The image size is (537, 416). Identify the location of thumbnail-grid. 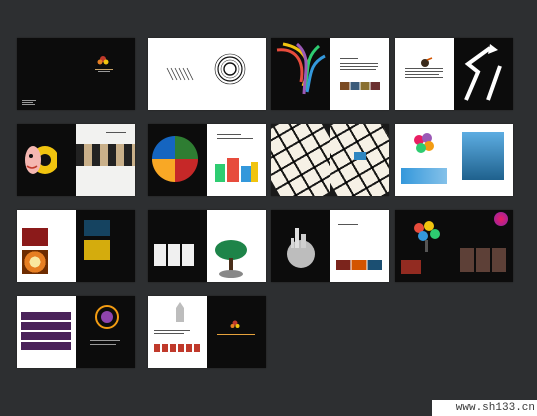
(174, 255).